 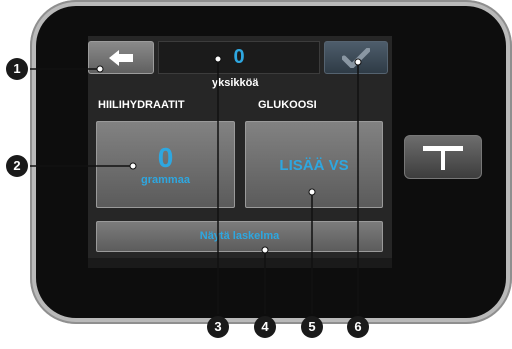 I want to click on callout-2: 2, so click(x=17, y=166).